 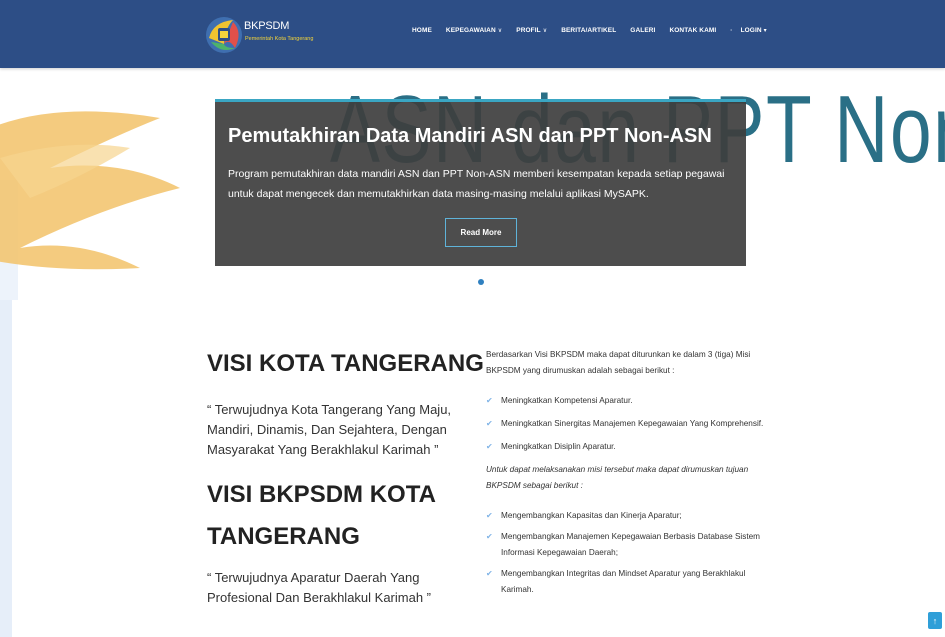 I want to click on visi-bkpsdm-heading: VISI BKPSDM KOTA TANGERANG, so click(x=321, y=515).